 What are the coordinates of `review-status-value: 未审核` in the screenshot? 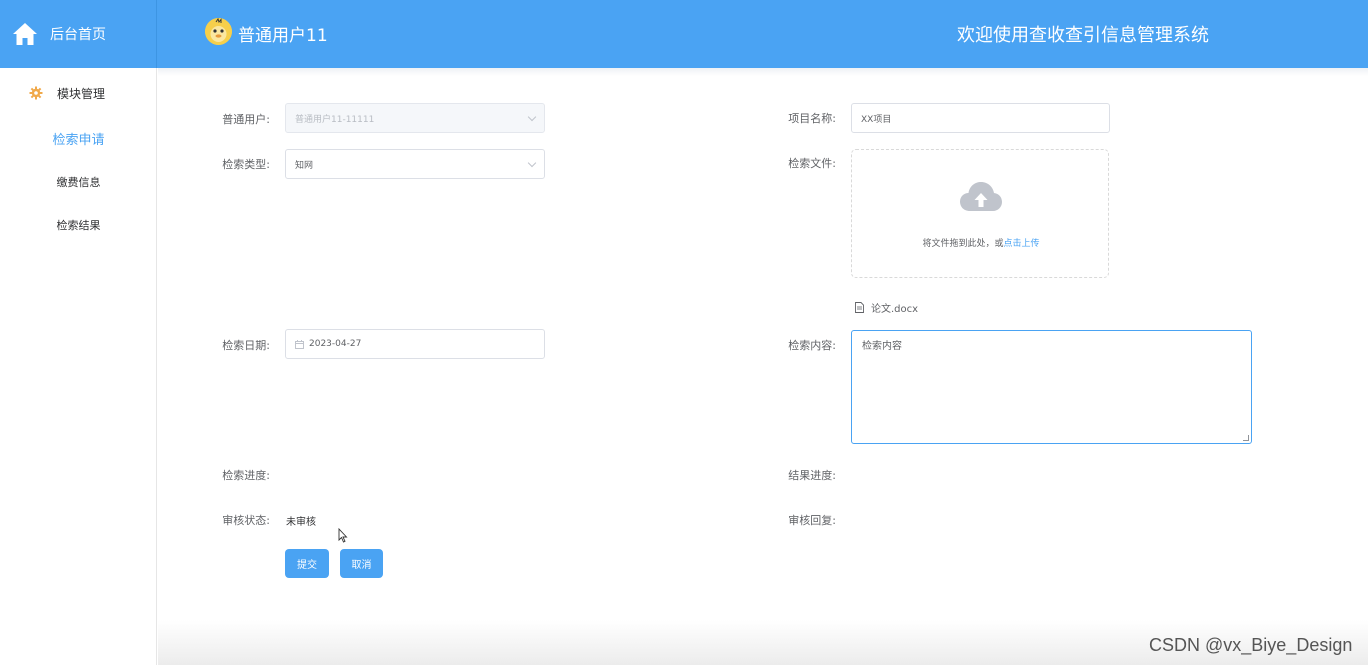 It's located at (301, 522).